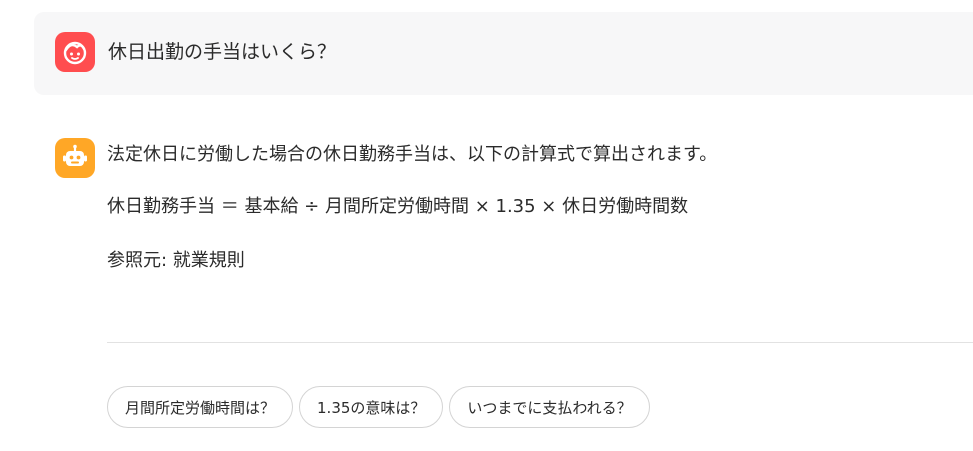 This screenshot has width=973, height=451. I want to click on face-icon, so click(75, 53).